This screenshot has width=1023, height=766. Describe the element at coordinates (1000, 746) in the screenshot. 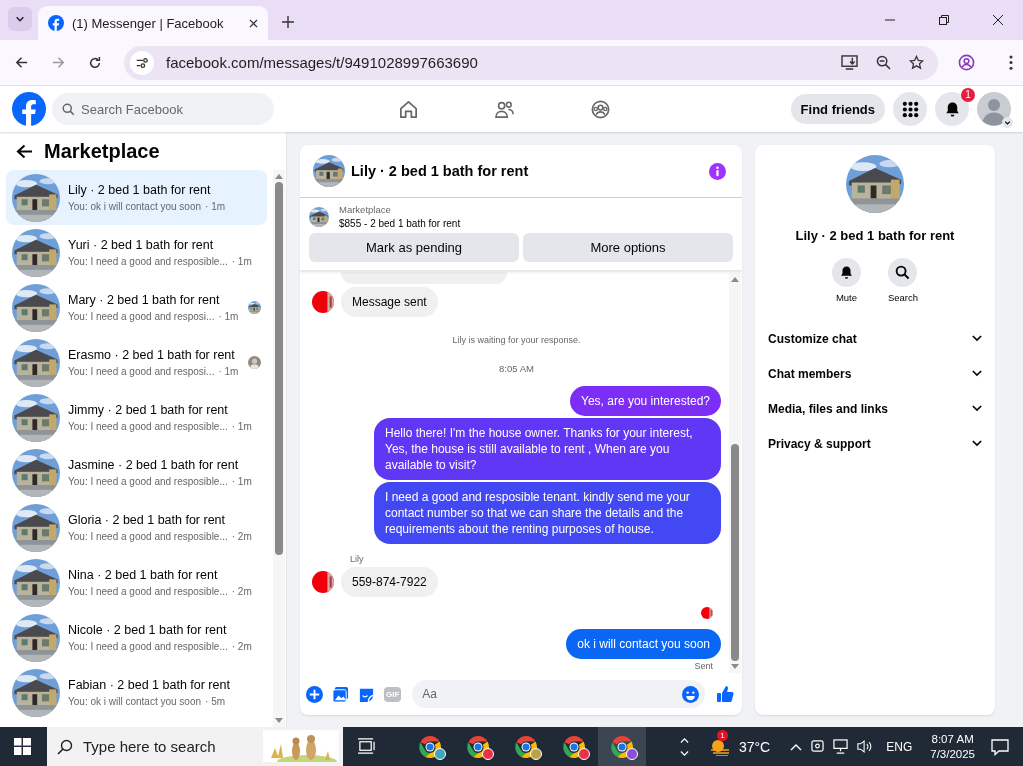

I see `notification-center-icon` at that location.